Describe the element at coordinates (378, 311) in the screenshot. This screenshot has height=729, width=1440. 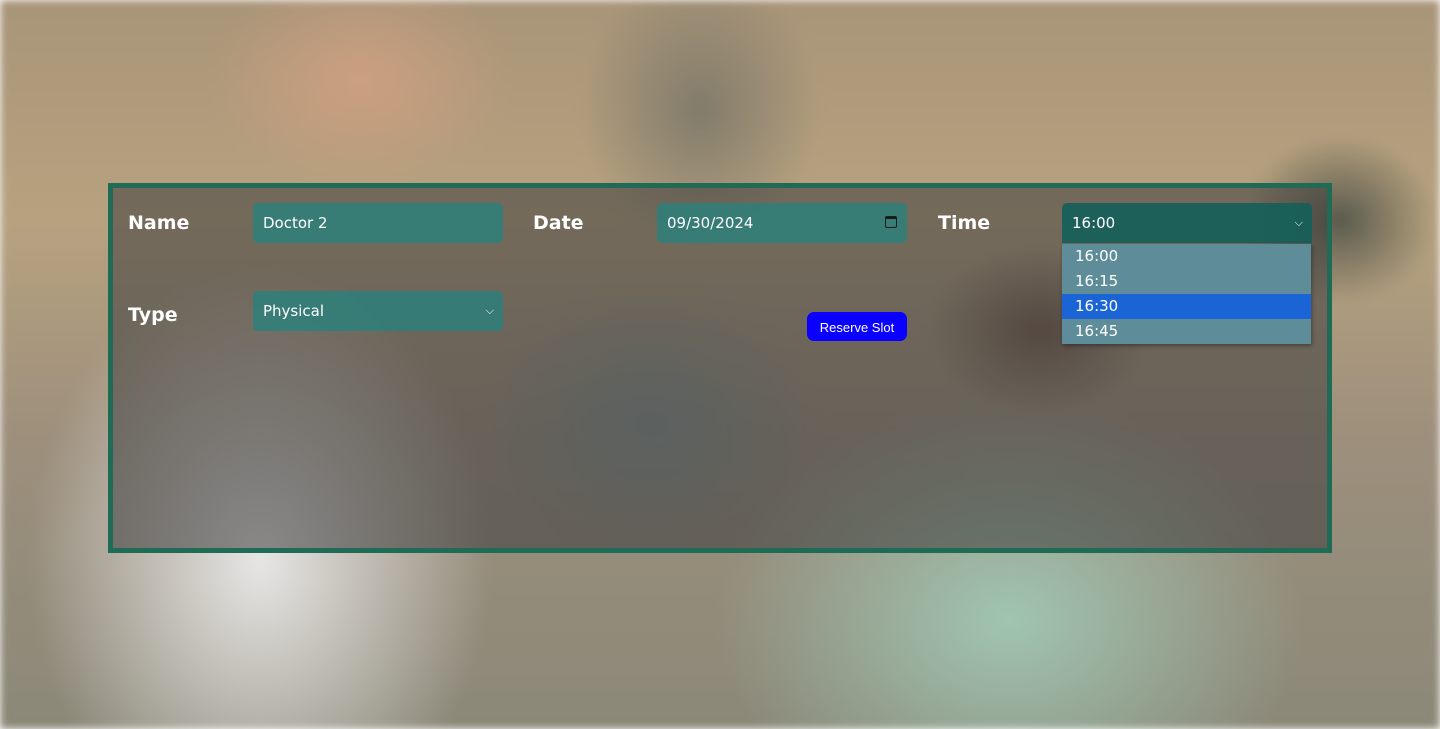
I see `type-select: Physical ⌵` at that location.